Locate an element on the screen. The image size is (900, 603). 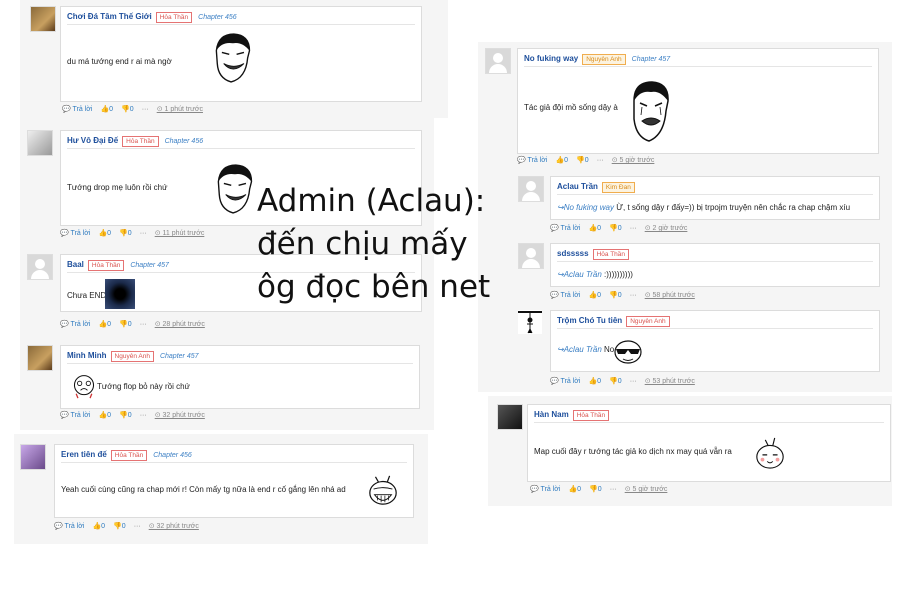
comment-header: Minh Minh Nguyên Anh Chapter 457 is located at coordinates (240, 357).